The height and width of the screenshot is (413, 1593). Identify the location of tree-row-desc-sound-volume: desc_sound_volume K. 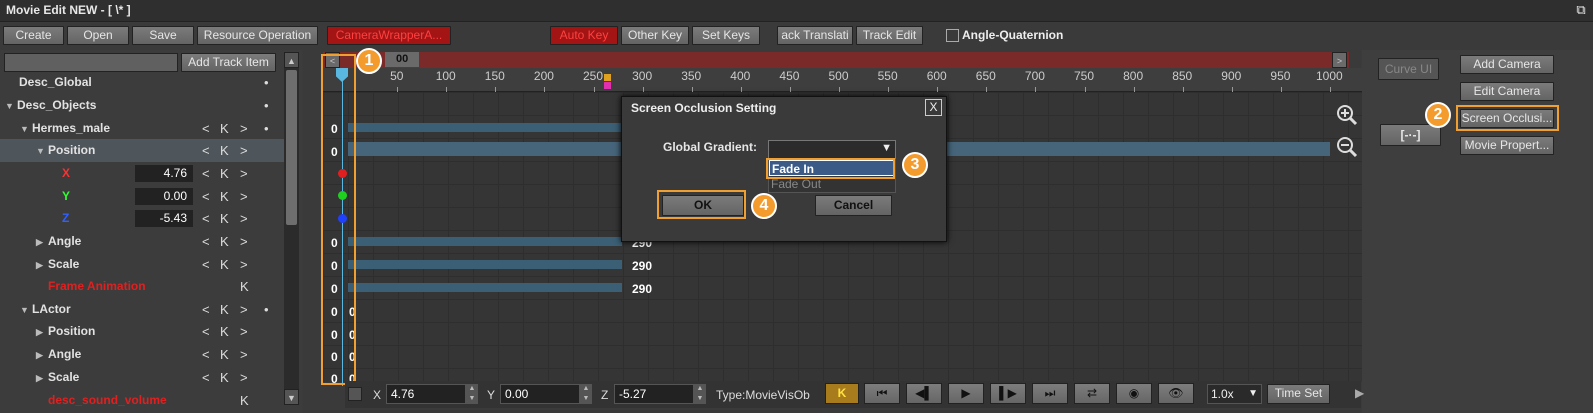
(142, 400).